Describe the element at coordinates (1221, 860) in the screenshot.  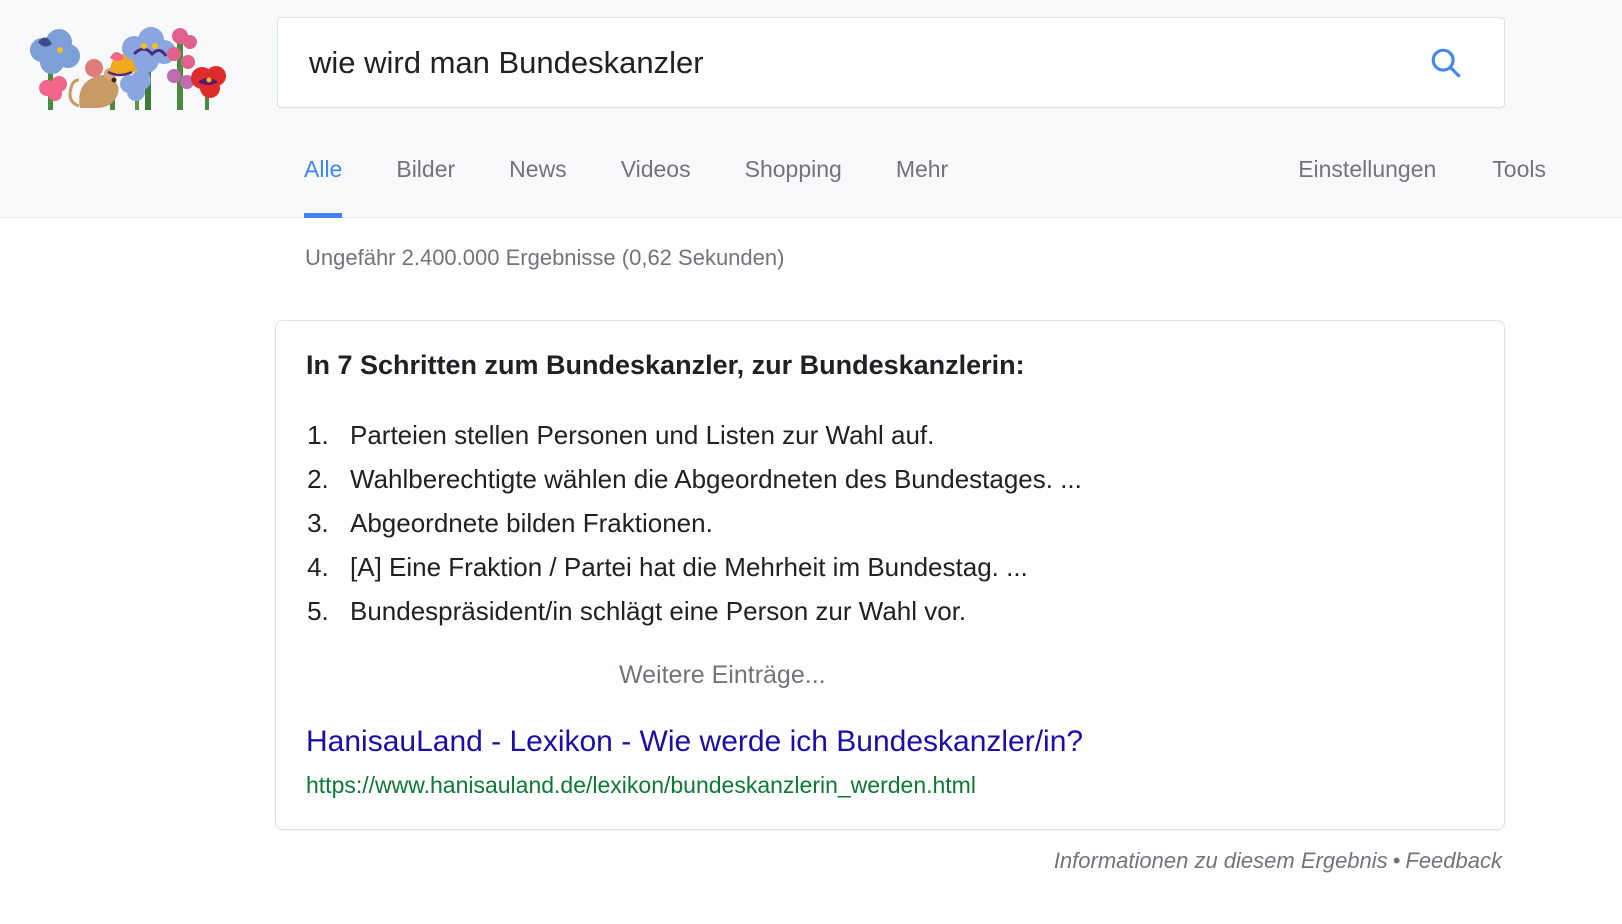
I see `result-info-link: Informationen zu diesem Ergebnis` at that location.